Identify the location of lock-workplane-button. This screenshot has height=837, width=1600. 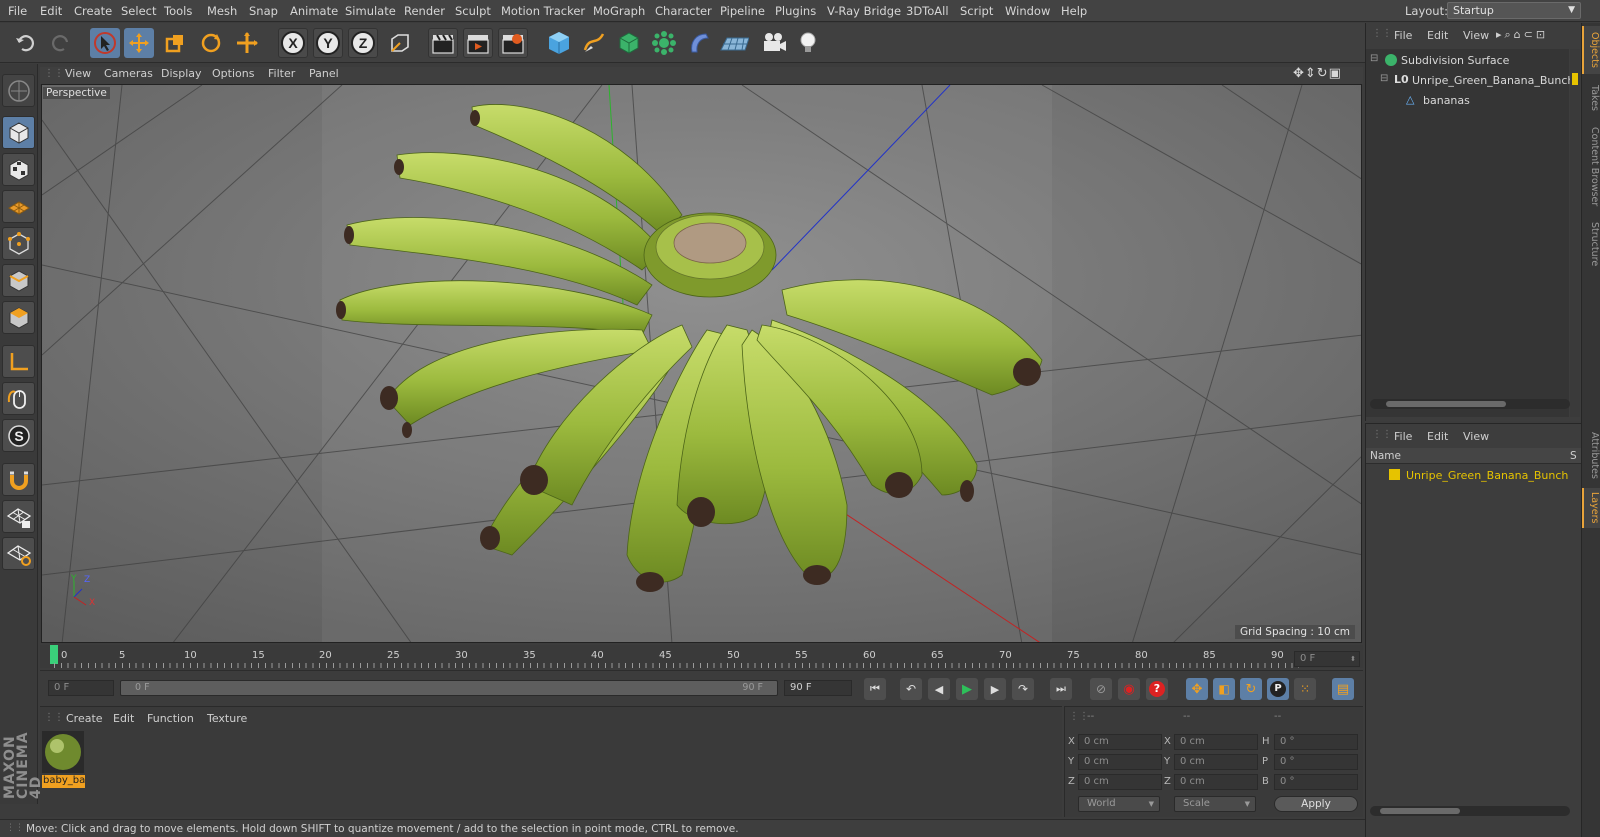
(18, 516).